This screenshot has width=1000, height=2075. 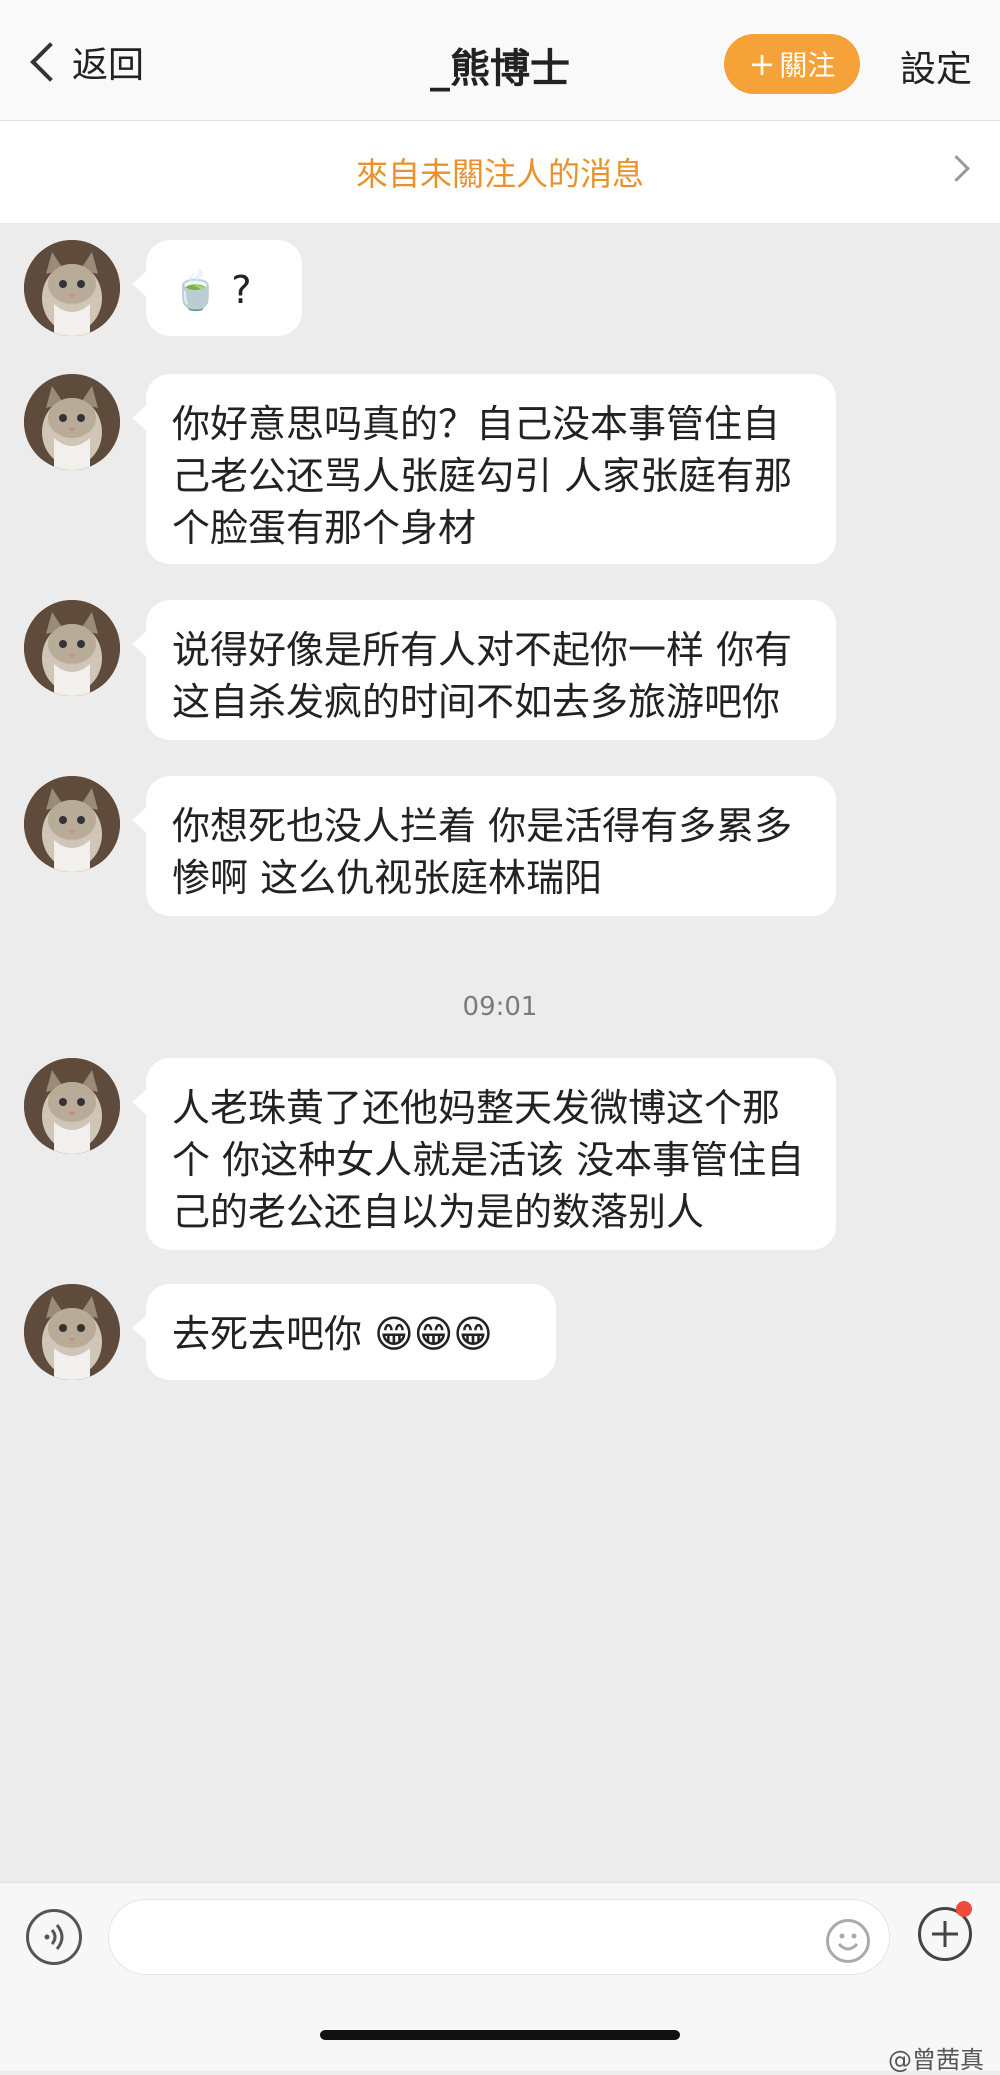 I want to click on message-bubble: 🍵 ?, so click(x=217, y=288).